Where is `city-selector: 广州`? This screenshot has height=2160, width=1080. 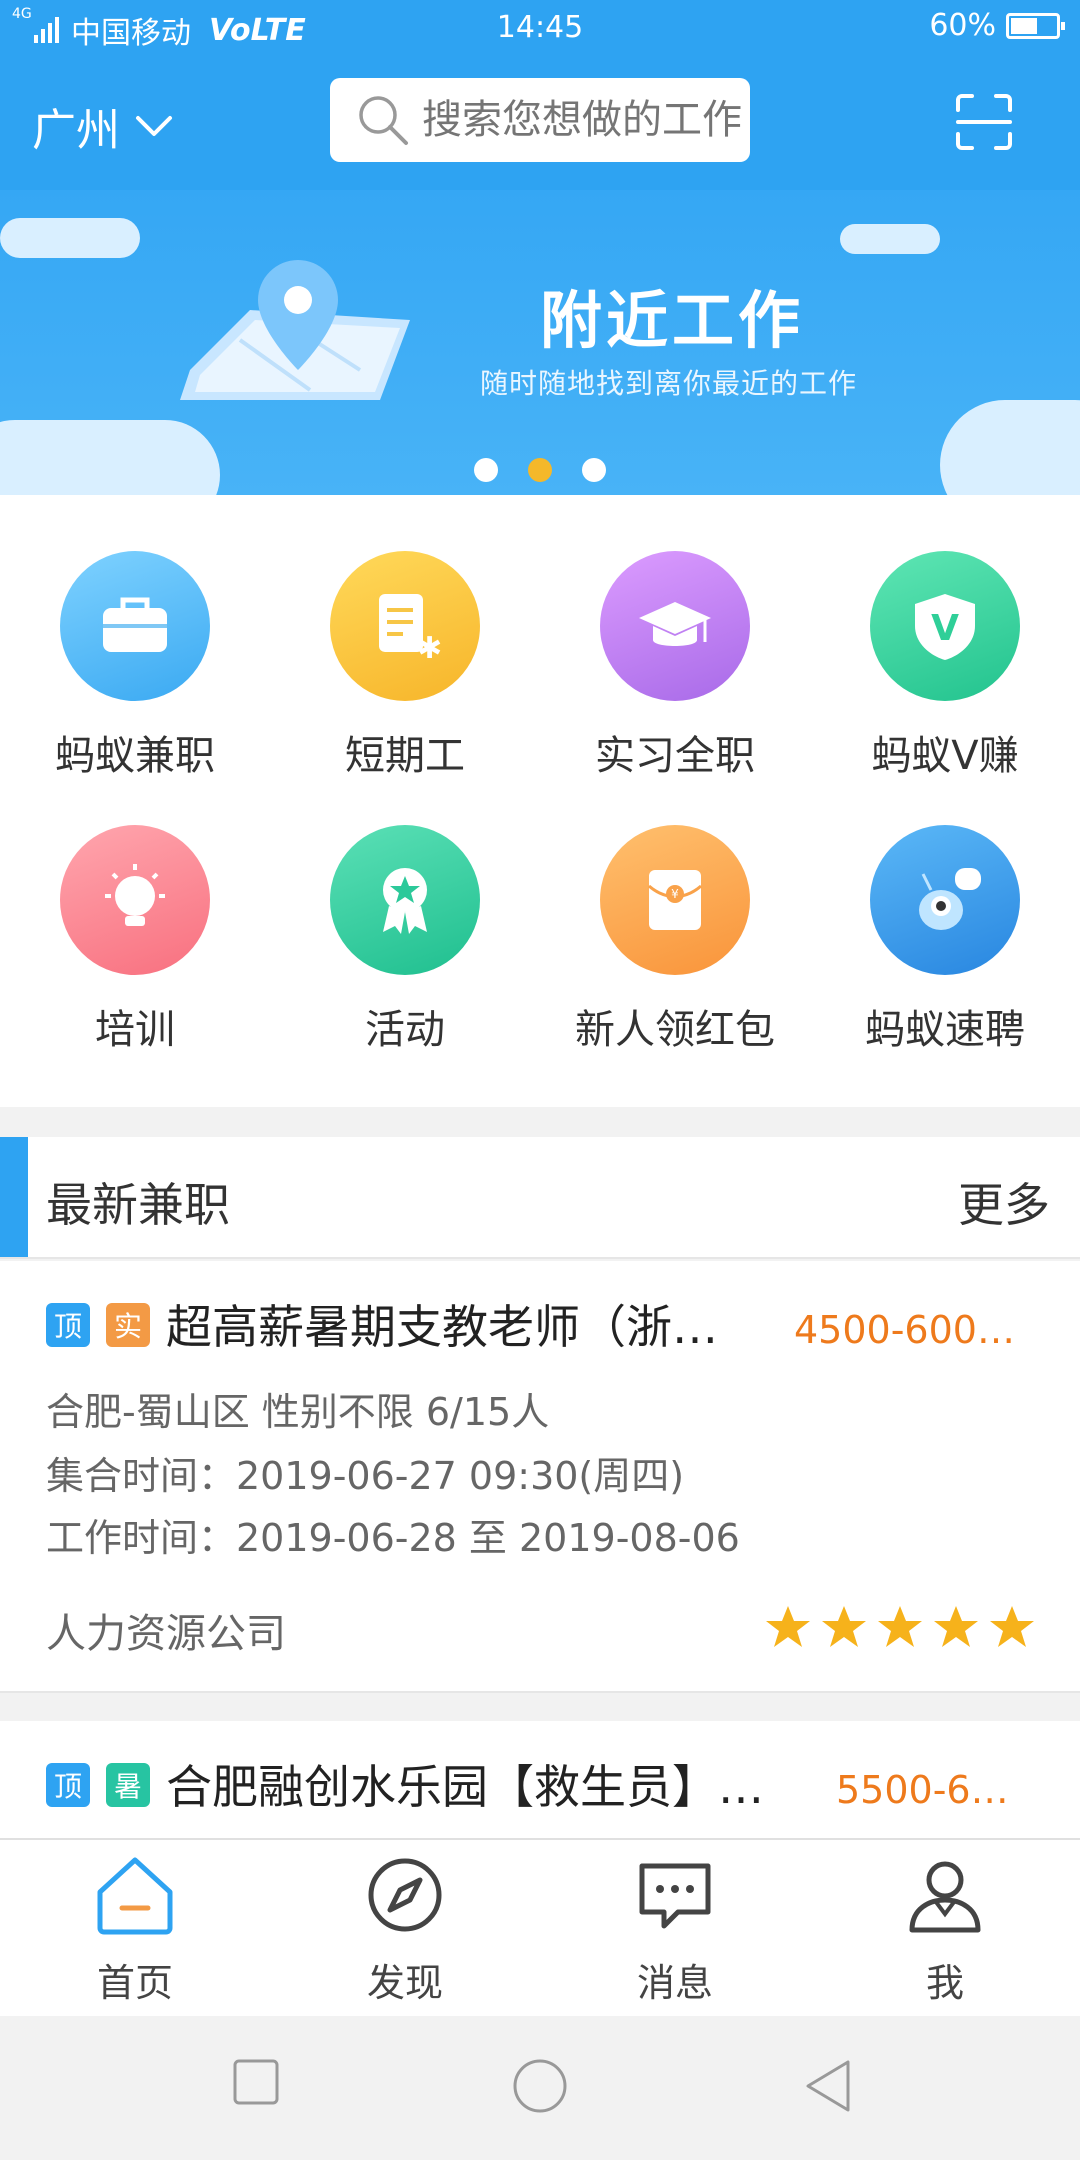 city-selector: 广州 is located at coordinates (103, 126).